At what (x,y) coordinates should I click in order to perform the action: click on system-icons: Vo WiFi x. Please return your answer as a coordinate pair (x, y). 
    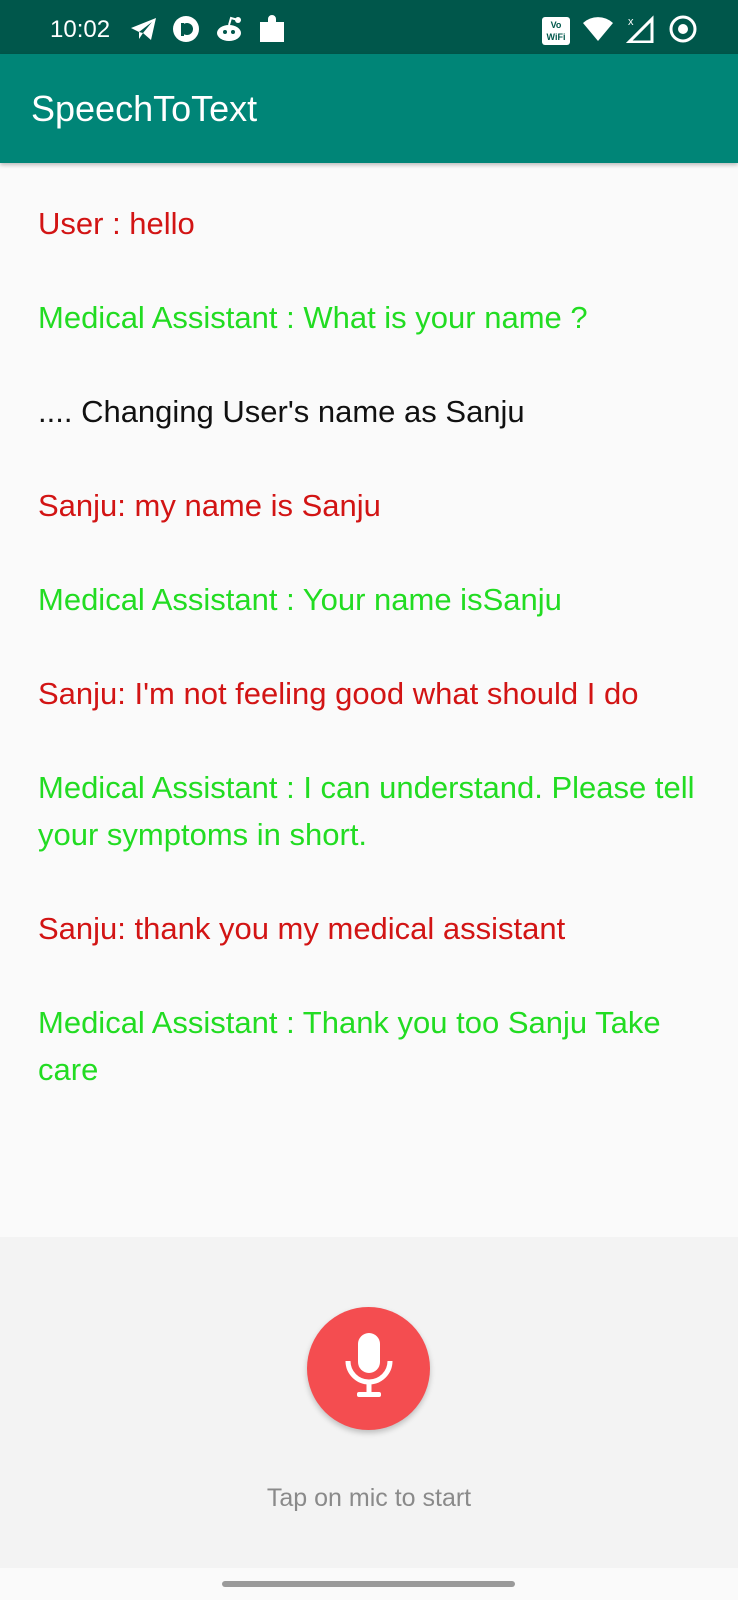
    Looking at the image, I should click on (620, 31).